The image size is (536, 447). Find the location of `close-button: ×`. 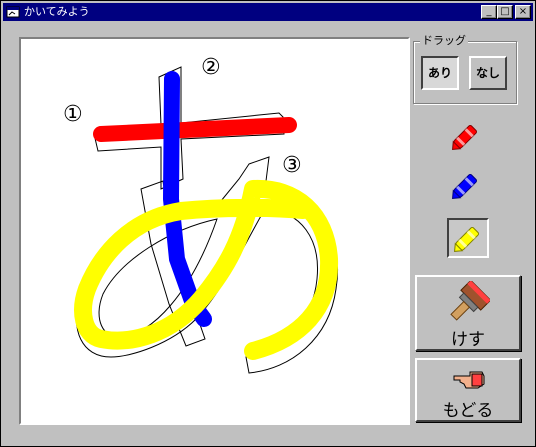

close-button: × is located at coordinates (523, 12).